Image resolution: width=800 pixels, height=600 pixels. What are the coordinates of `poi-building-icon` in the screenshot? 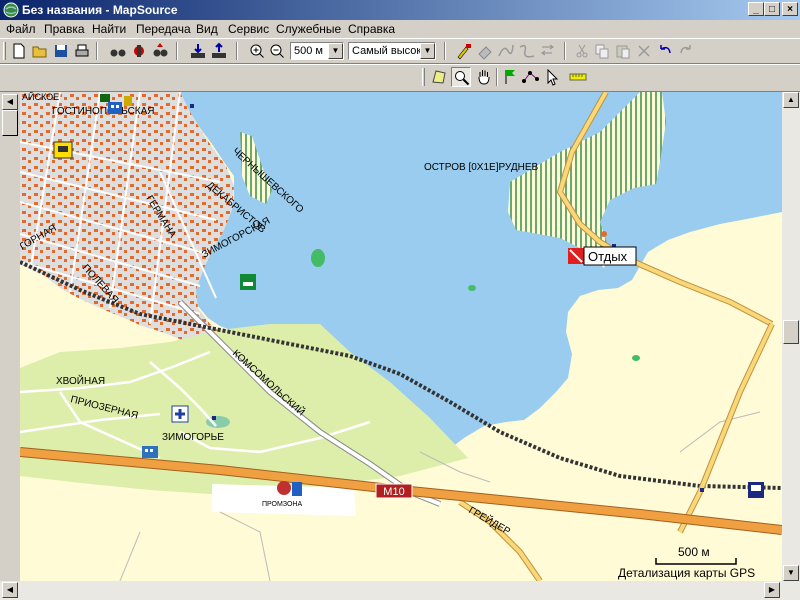 It's located at (115, 108).